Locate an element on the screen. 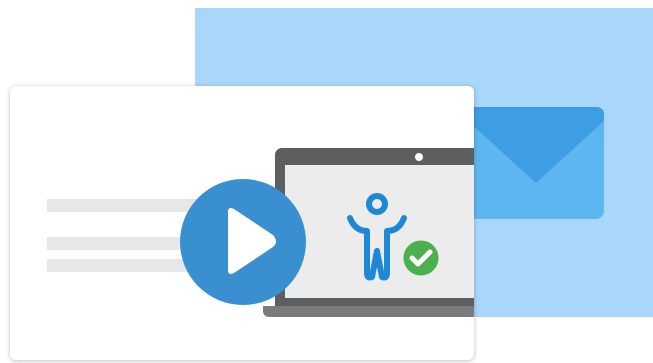 The height and width of the screenshot is (363, 653). laptop-display is located at coordinates (379, 231).